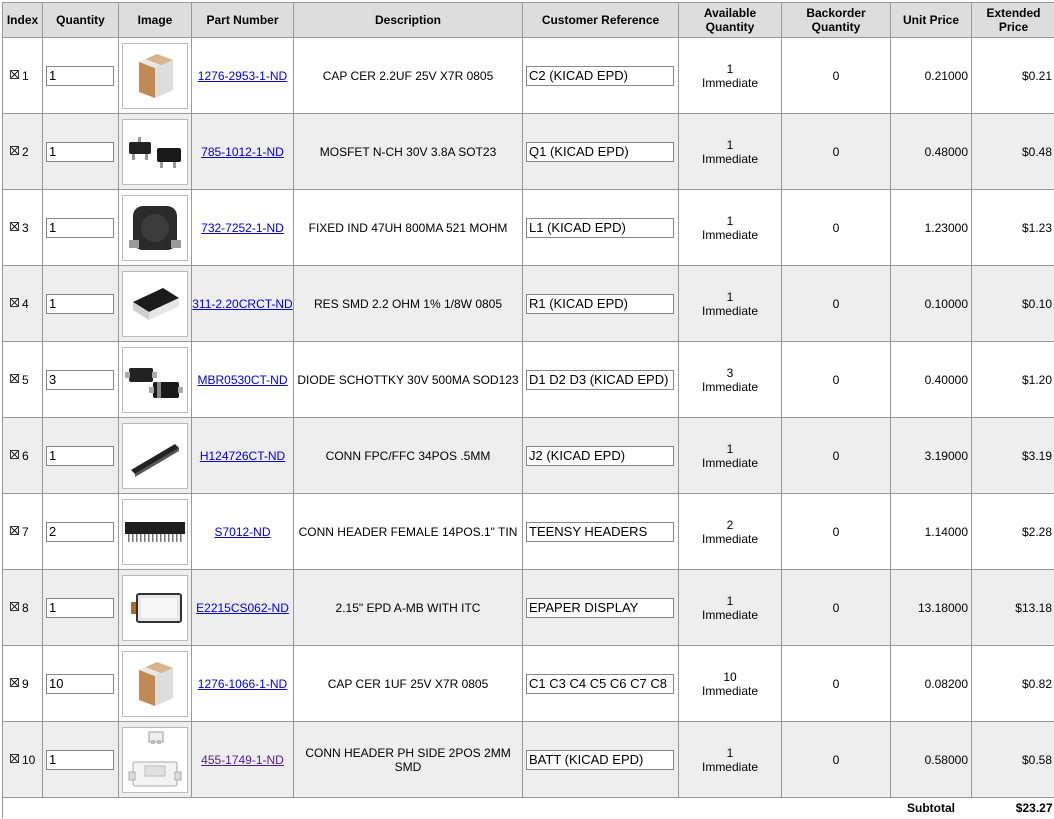  I want to click on inductor-image, so click(155, 227).